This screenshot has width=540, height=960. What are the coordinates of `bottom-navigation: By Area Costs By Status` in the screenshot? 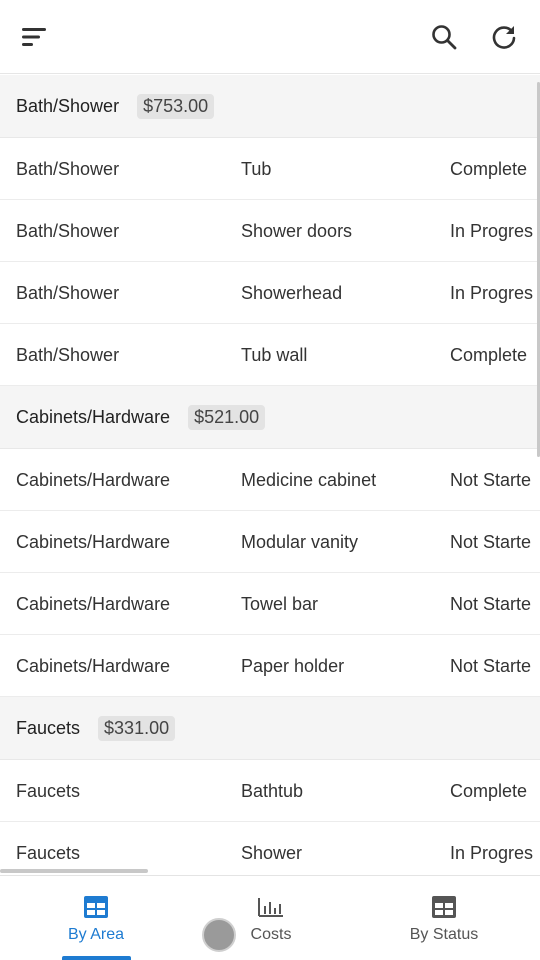 It's located at (270, 917).